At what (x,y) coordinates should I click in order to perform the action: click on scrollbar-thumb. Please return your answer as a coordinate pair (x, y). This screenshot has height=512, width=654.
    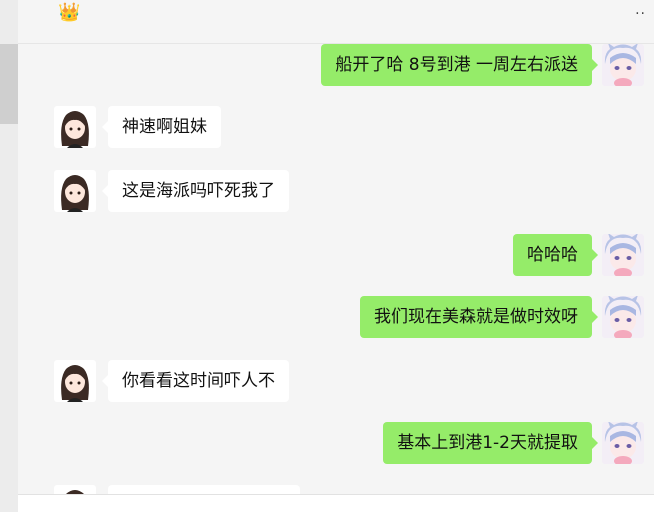
    Looking at the image, I should click on (9, 84).